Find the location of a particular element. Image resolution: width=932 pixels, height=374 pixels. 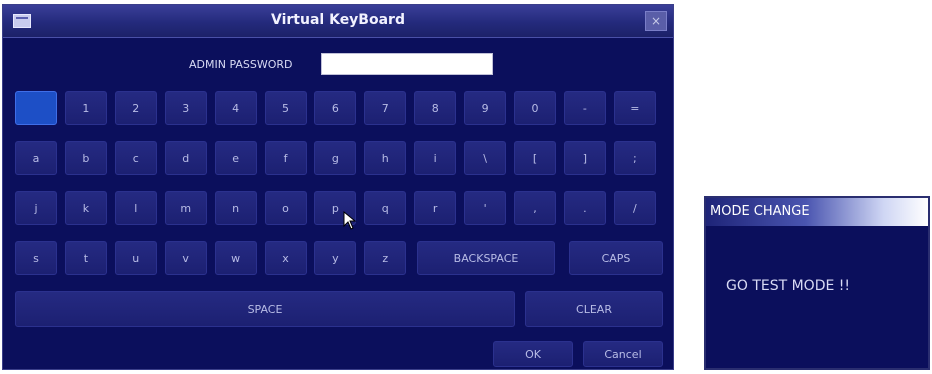

keyboard-title: Virtual KeyBoard is located at coordinates (338, 20).